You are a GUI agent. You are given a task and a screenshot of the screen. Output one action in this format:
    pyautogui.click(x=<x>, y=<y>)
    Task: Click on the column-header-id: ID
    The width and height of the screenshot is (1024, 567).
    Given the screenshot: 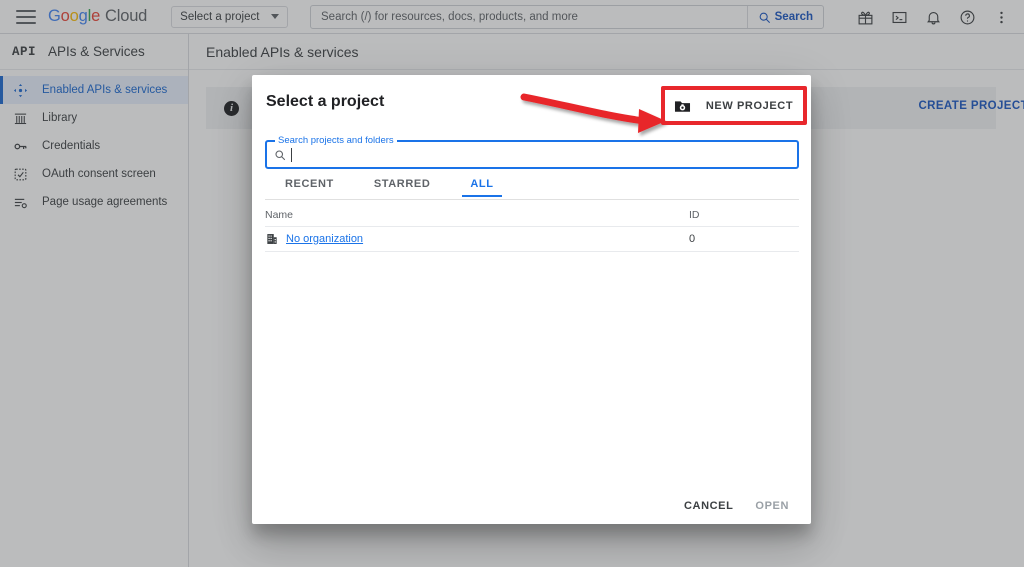 What is the action you would take?
    pyautogui.click(x=694, y=214)
    